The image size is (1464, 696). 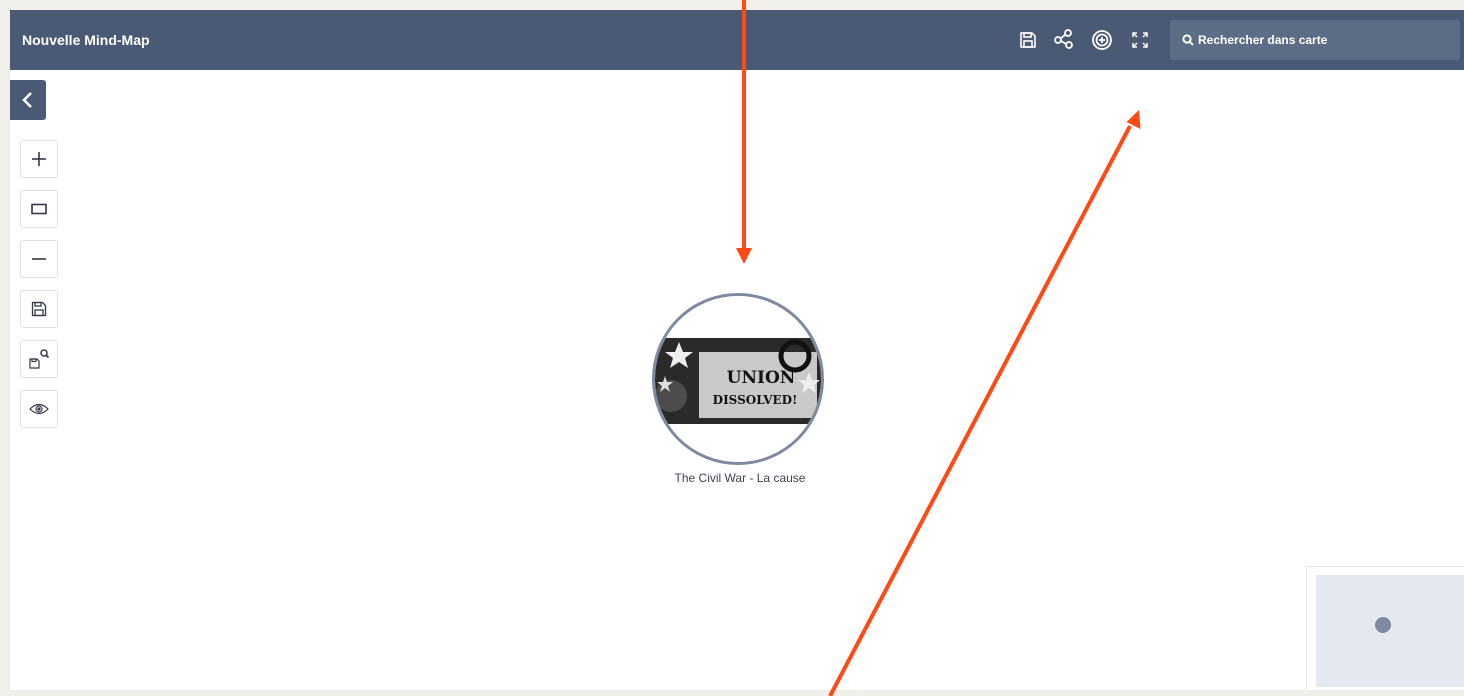 What do you see at coordinates (1323, 40) in the screenshot?
I see `search-input` at bounding box center [1323, 40].